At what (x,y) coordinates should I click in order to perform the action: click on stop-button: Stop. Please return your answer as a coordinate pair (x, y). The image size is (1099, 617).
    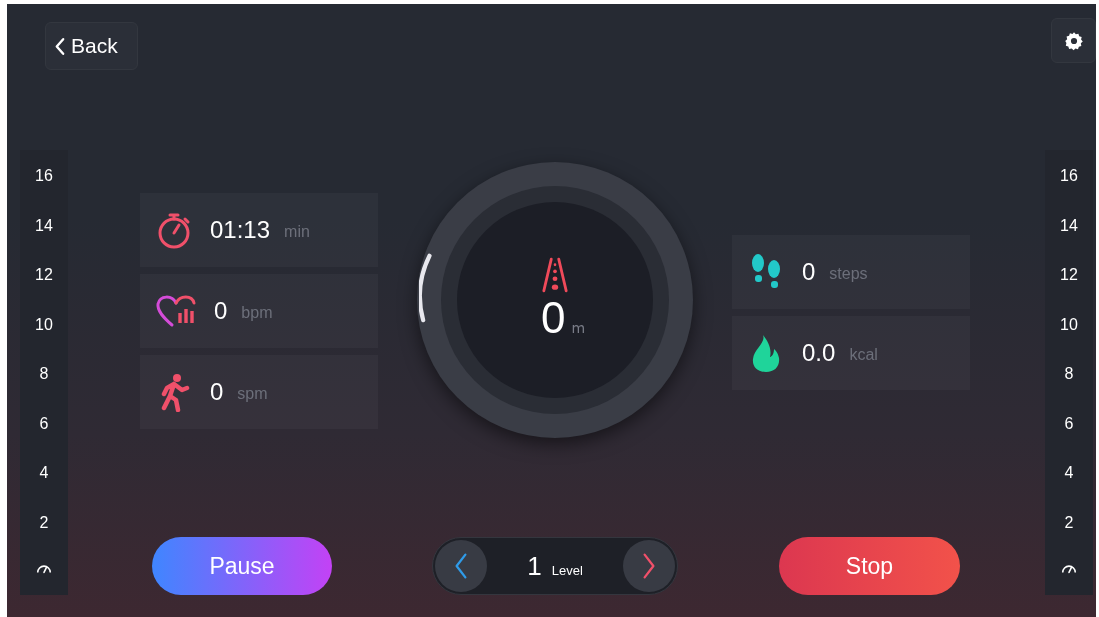
    Looking at the image, I should click on (869, 566).